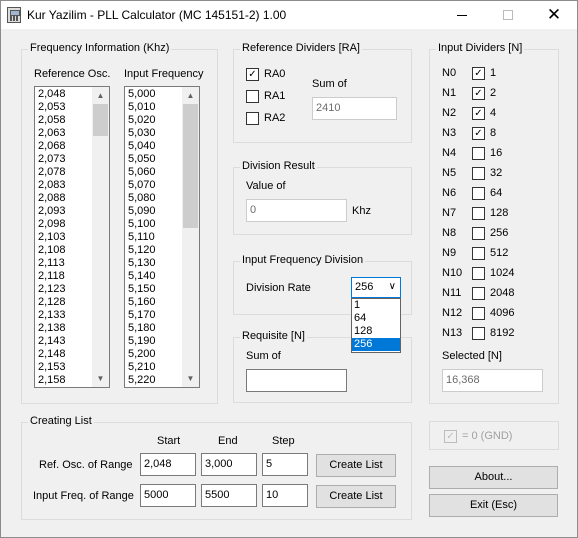 The height and width of the screenshot is (538, 578). What do you see at coordinates (51, 237) in the screenshot?
I see `list-item: 2,103` at bounding box center [51, 237].